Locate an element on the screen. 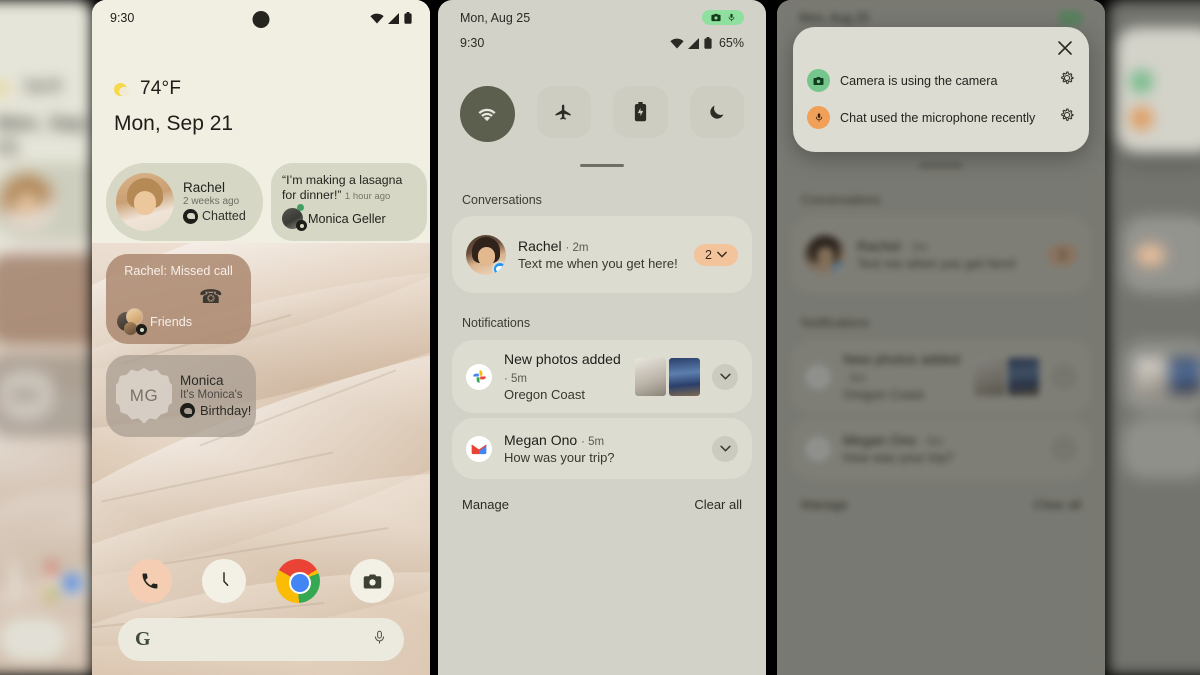 The width and height of the screenshot is (1200, 675). widget-monica-birthday: MG Monica It's Monica's Birthday! is located at coordinates (181, 396).